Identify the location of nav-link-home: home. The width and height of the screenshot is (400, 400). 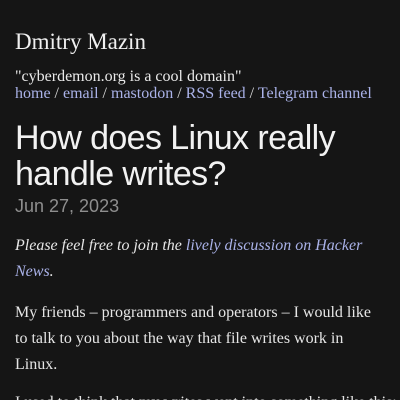
(33, 93).